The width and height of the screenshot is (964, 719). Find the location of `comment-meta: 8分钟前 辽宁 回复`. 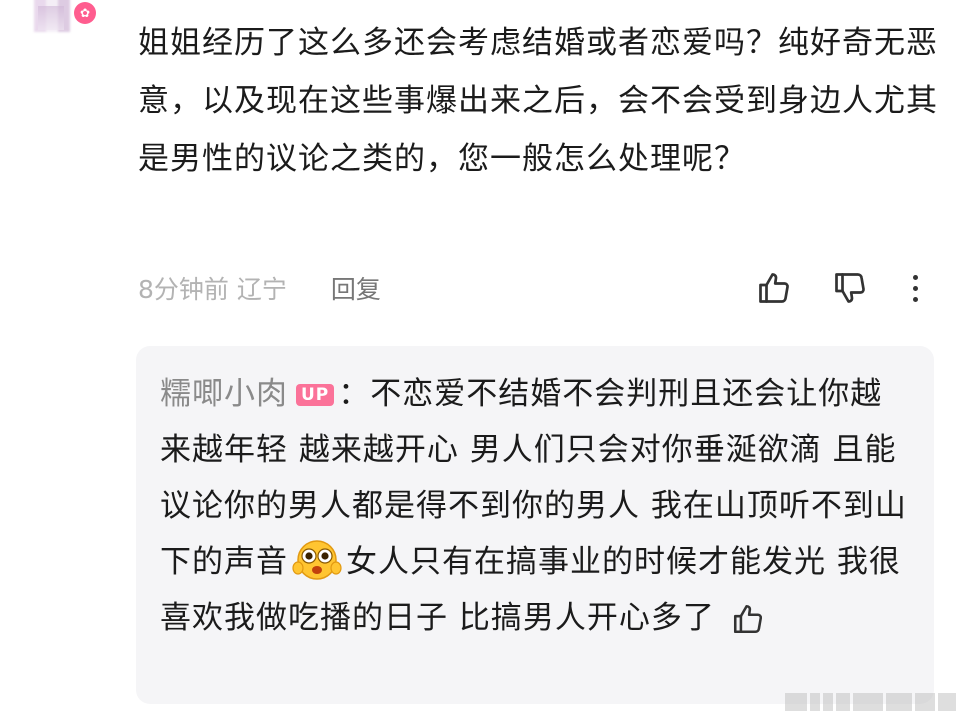

comment-meta: 8分钟前 辽宁 回复 is located at coordinates (259, 288).